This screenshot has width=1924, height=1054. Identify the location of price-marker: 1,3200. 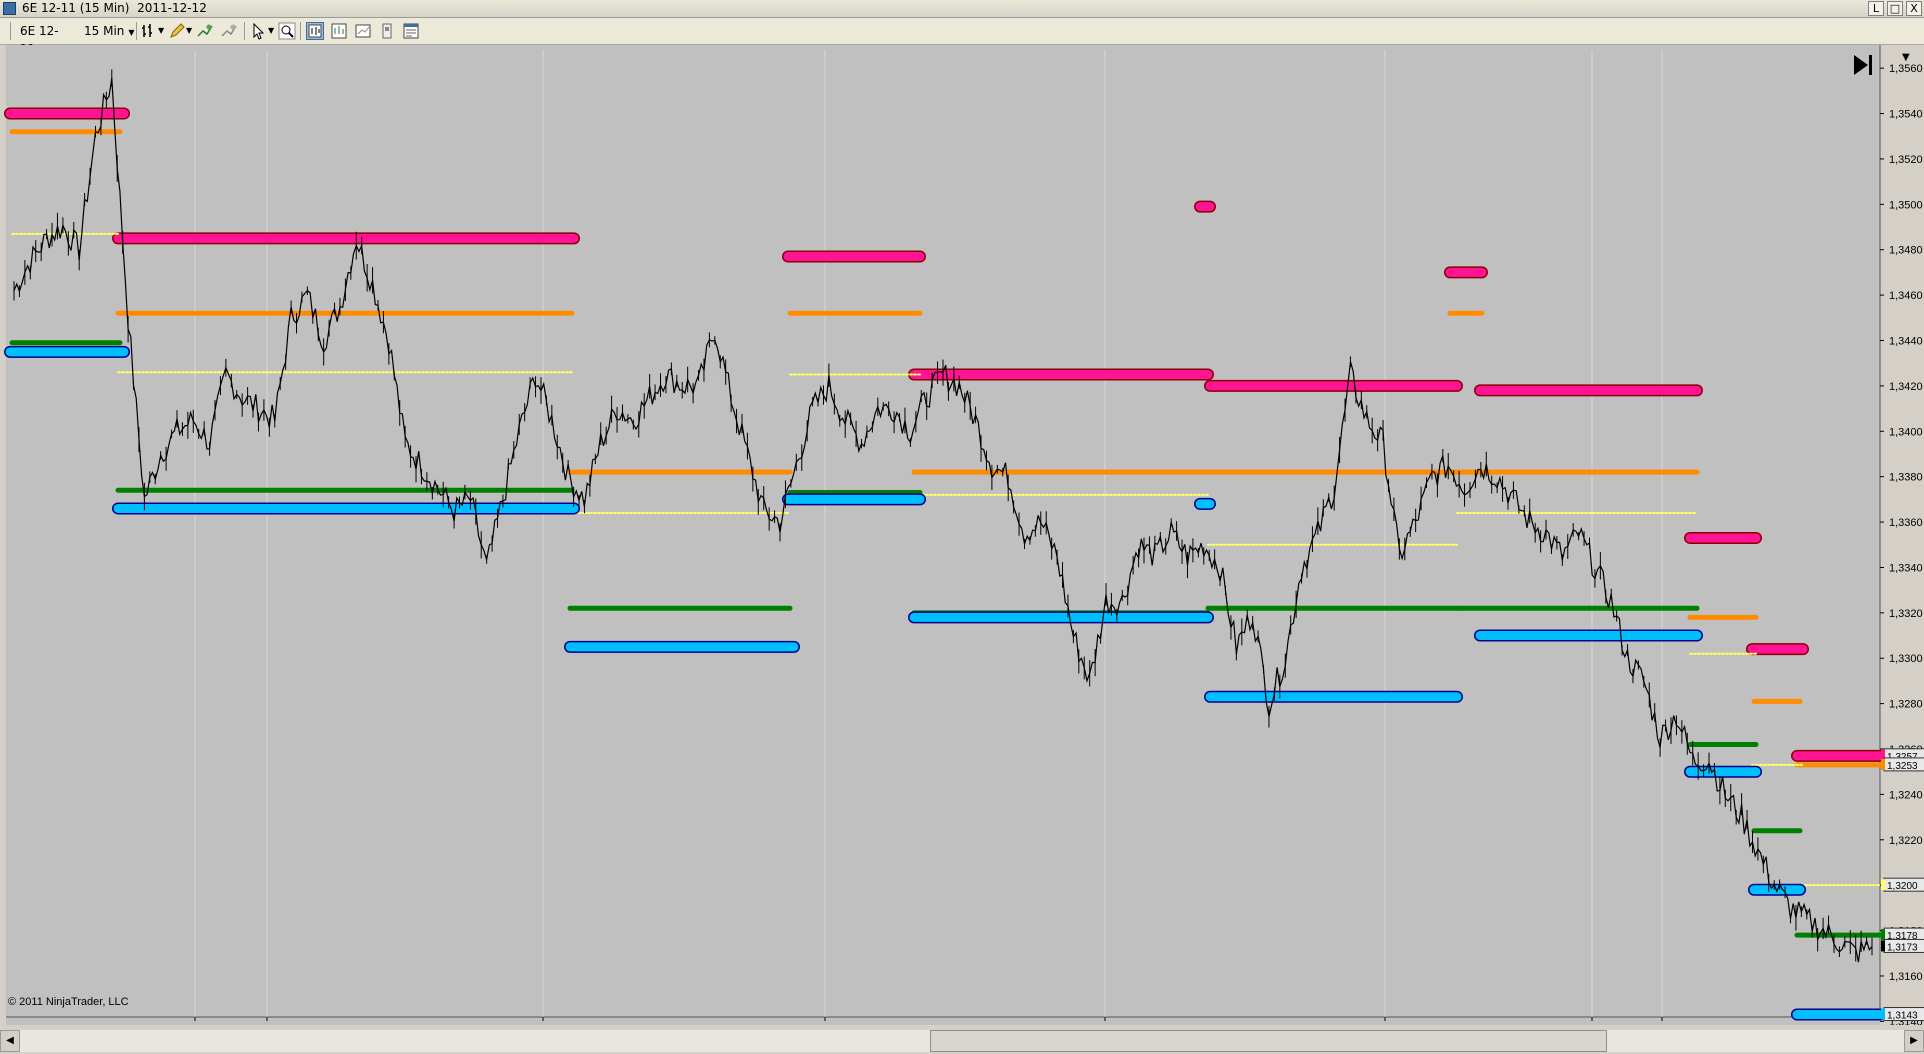
(1902, 884).